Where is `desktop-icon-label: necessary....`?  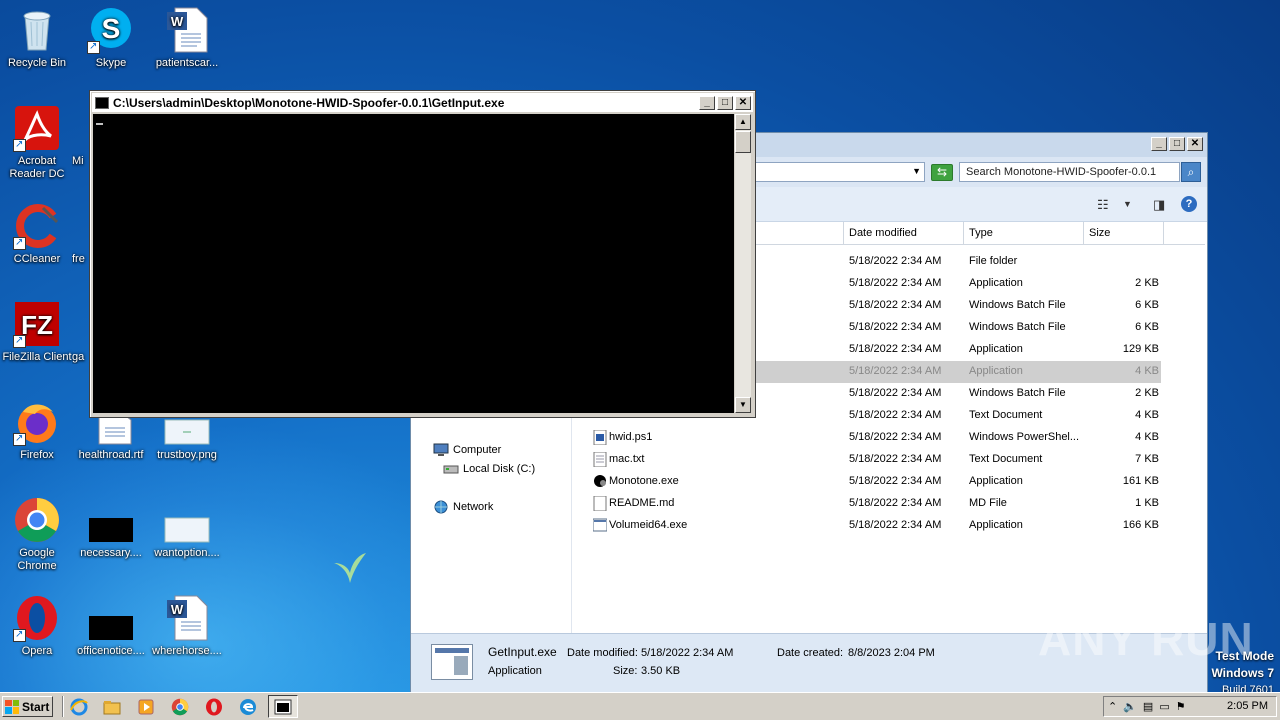
desktop-icon-label: necessary.... is located at coordinates (111, 553).